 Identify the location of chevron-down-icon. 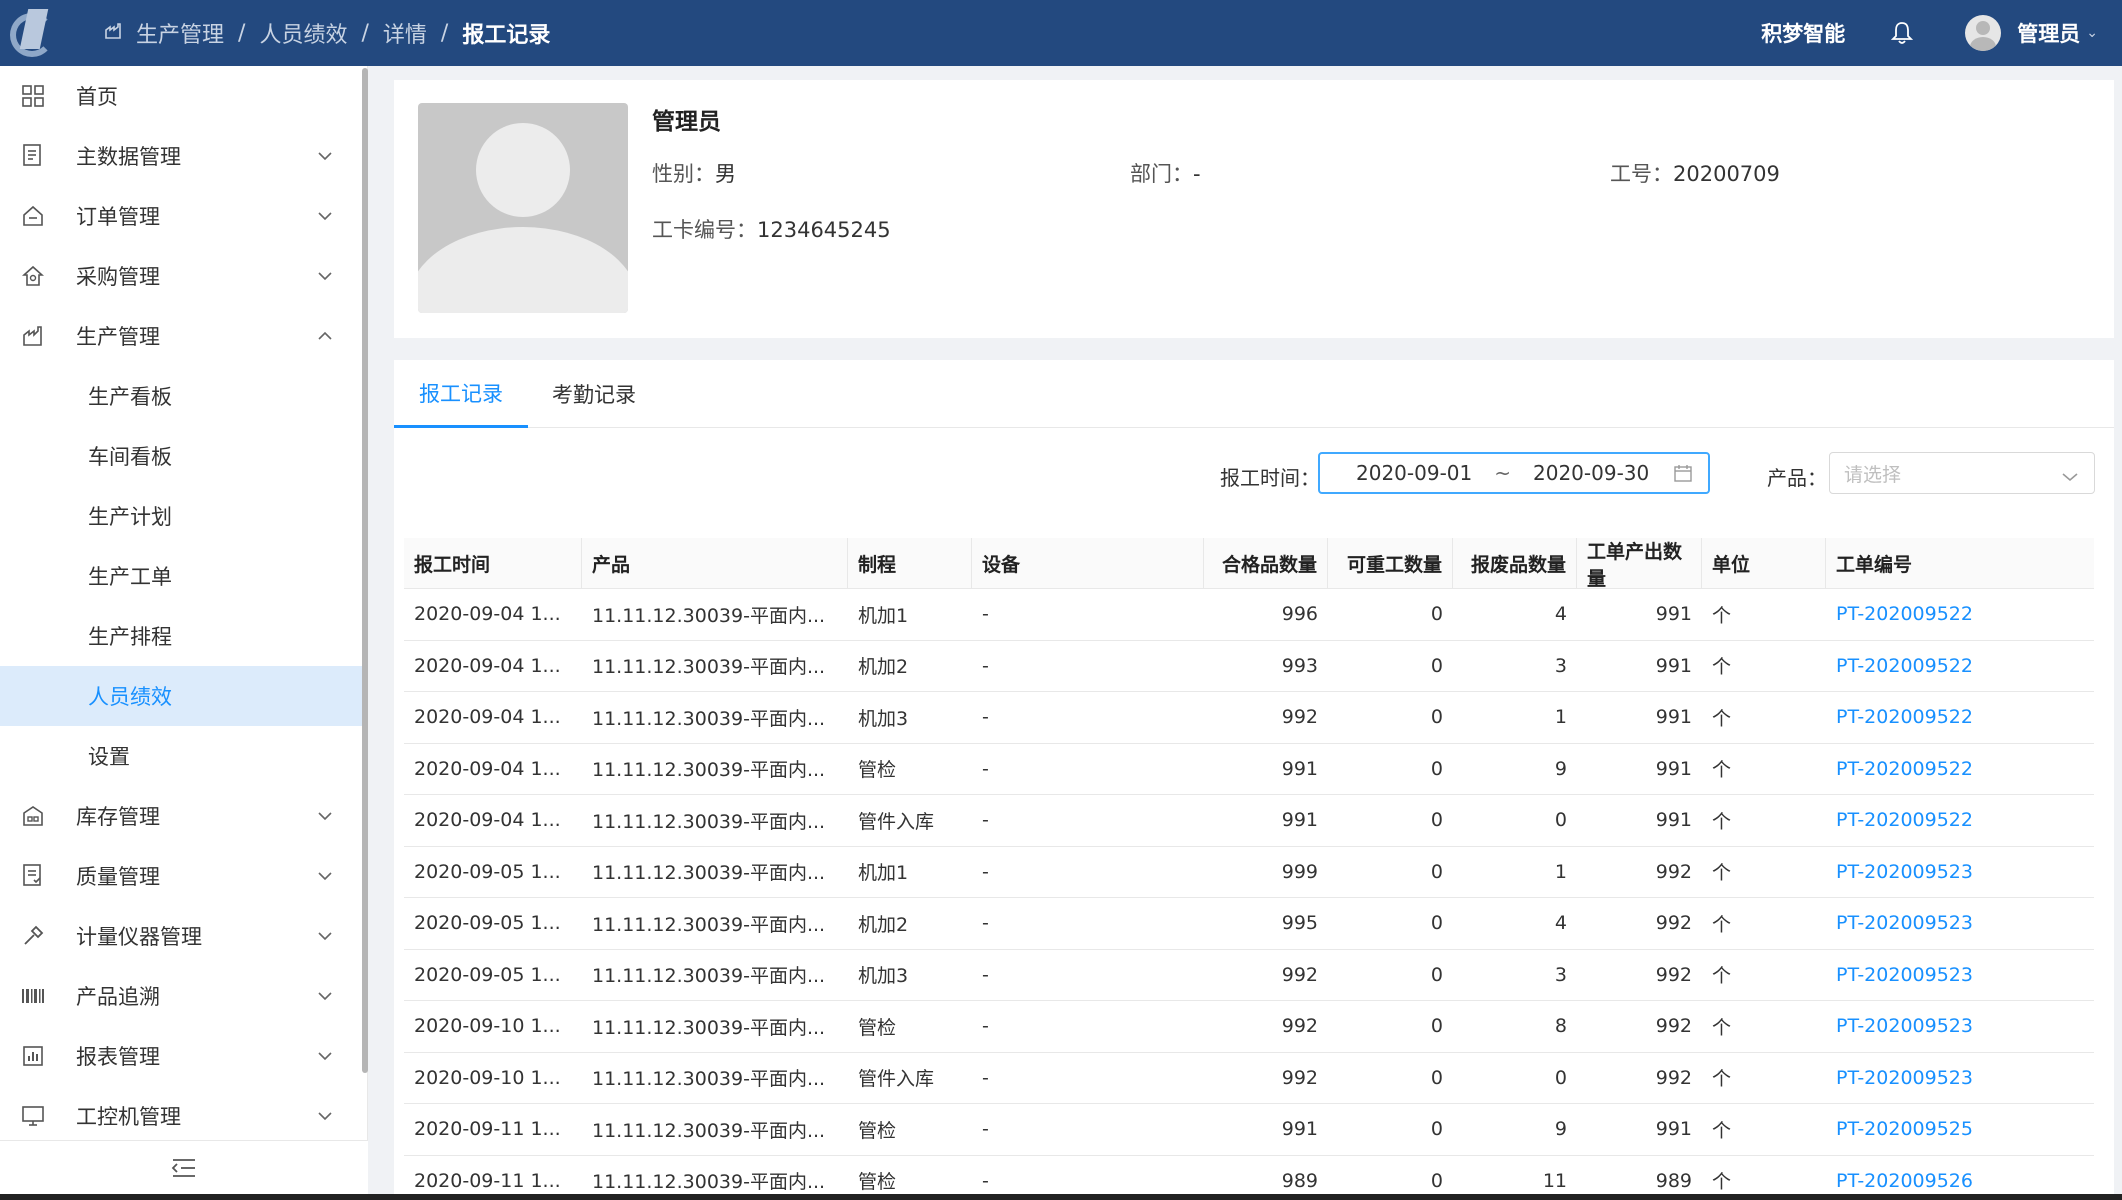
(325, 876).